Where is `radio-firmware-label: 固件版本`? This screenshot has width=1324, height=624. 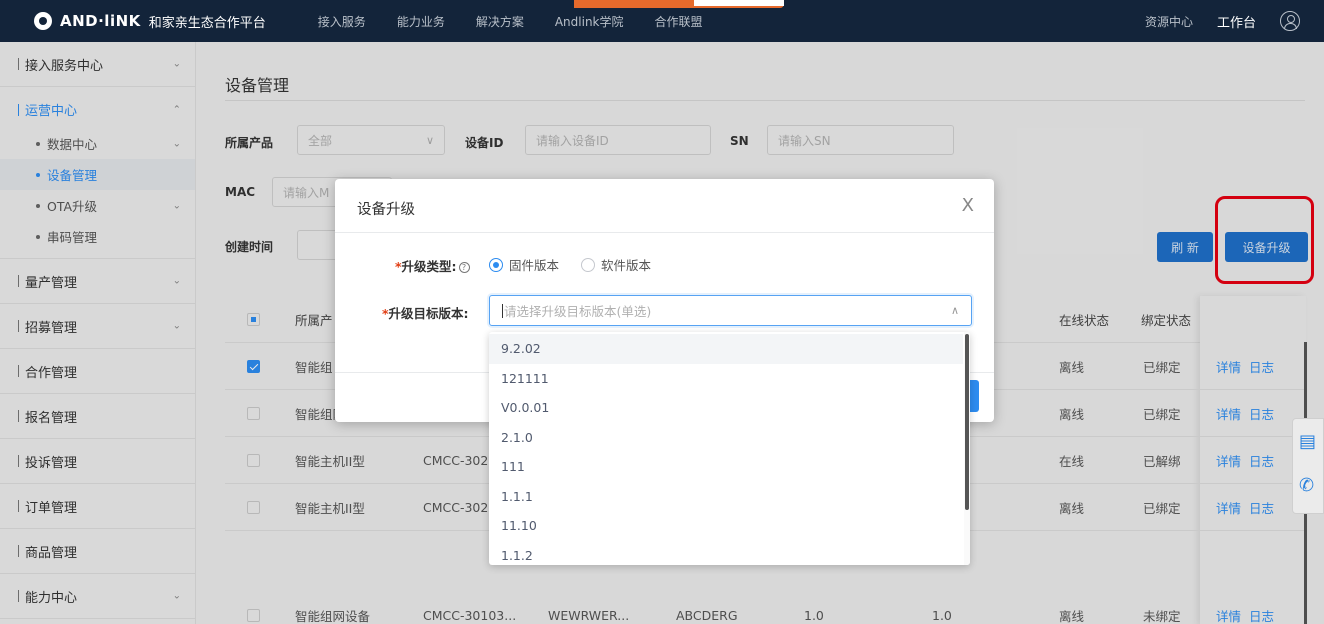
radio-firmware-label: 固件版本 is located at coordinates (534, 265).